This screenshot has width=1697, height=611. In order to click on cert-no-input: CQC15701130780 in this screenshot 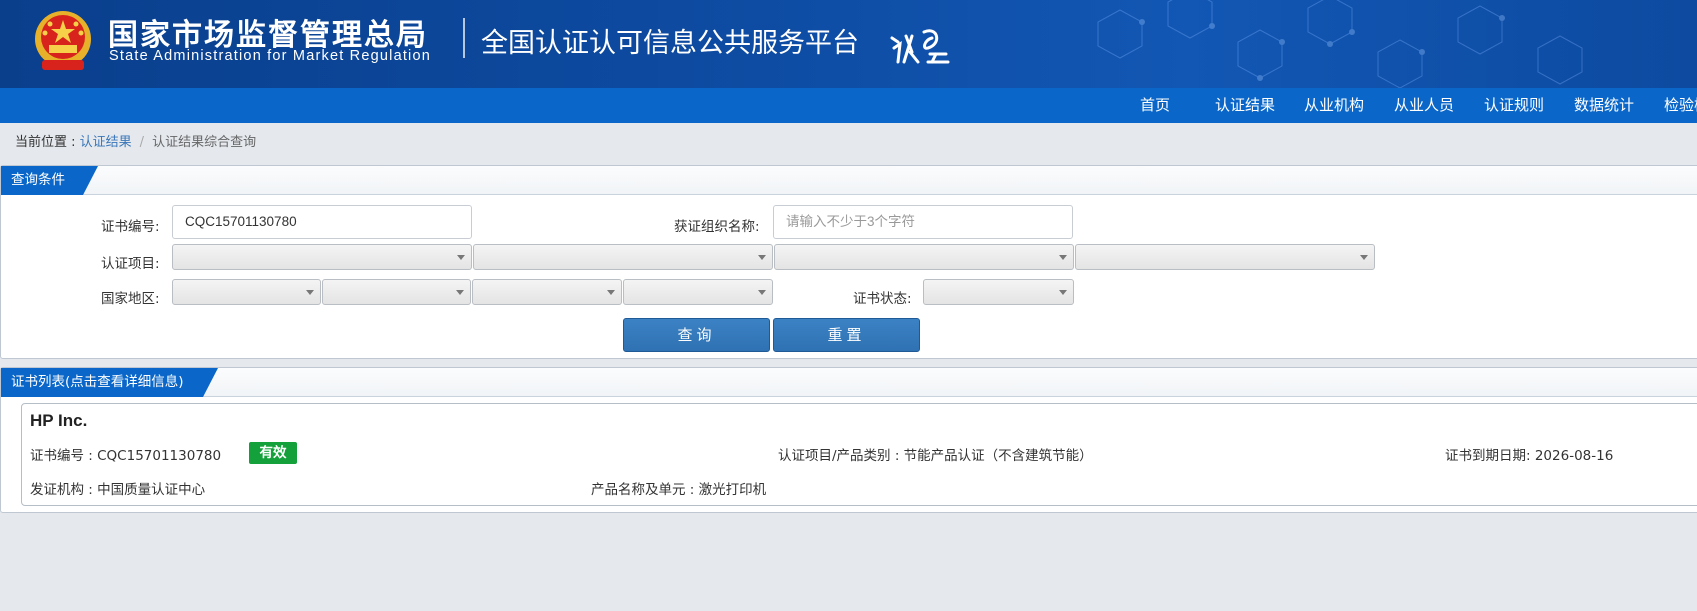, I will do `click(322, 222)`.